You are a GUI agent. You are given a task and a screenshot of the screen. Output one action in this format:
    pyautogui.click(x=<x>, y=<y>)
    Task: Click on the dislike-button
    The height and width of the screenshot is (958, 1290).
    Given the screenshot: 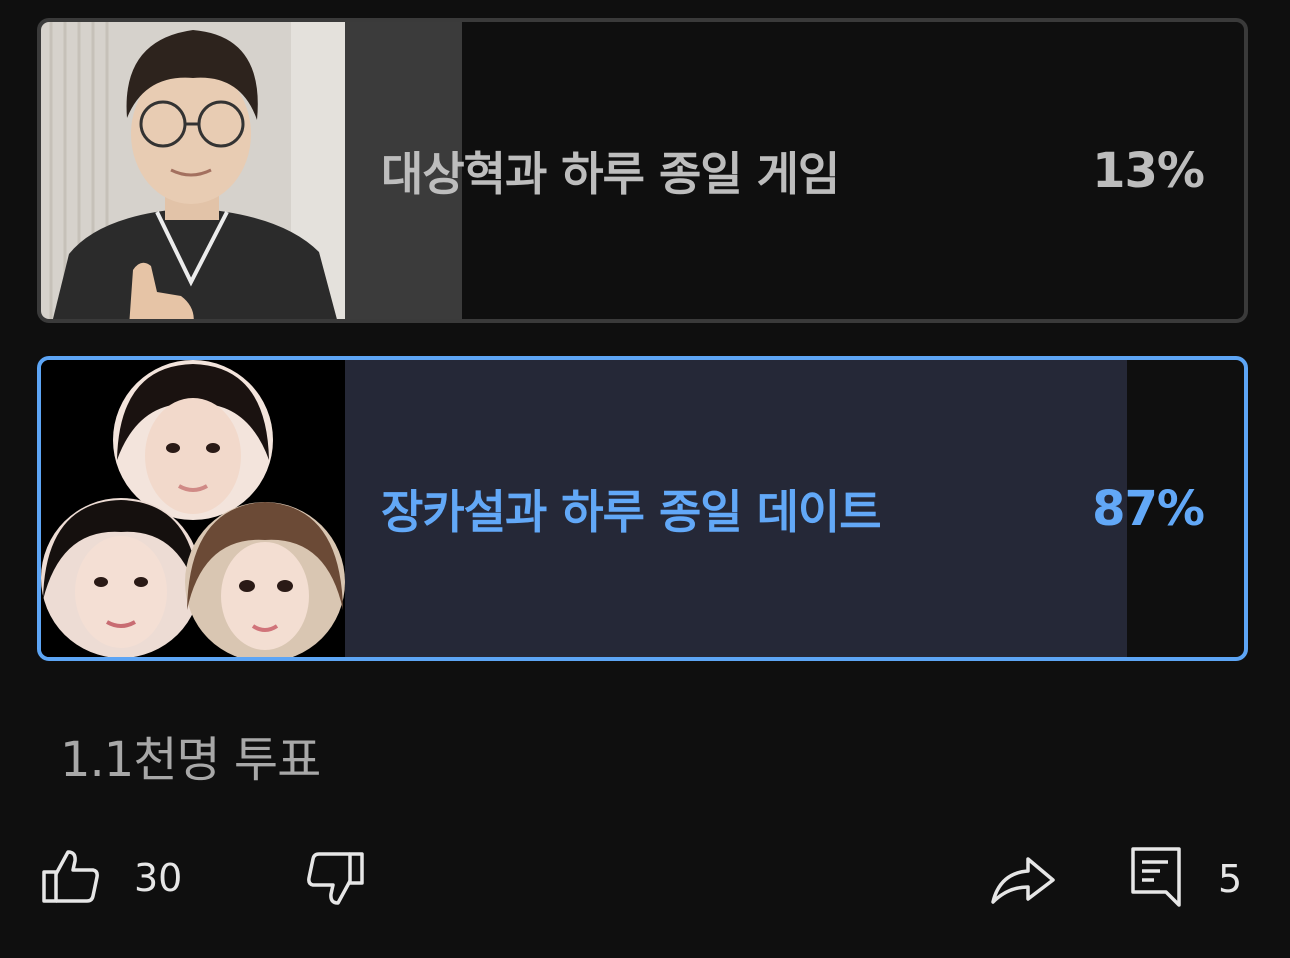 What is the action you would take?
    pyautogui.click(x=335, y=881)
    